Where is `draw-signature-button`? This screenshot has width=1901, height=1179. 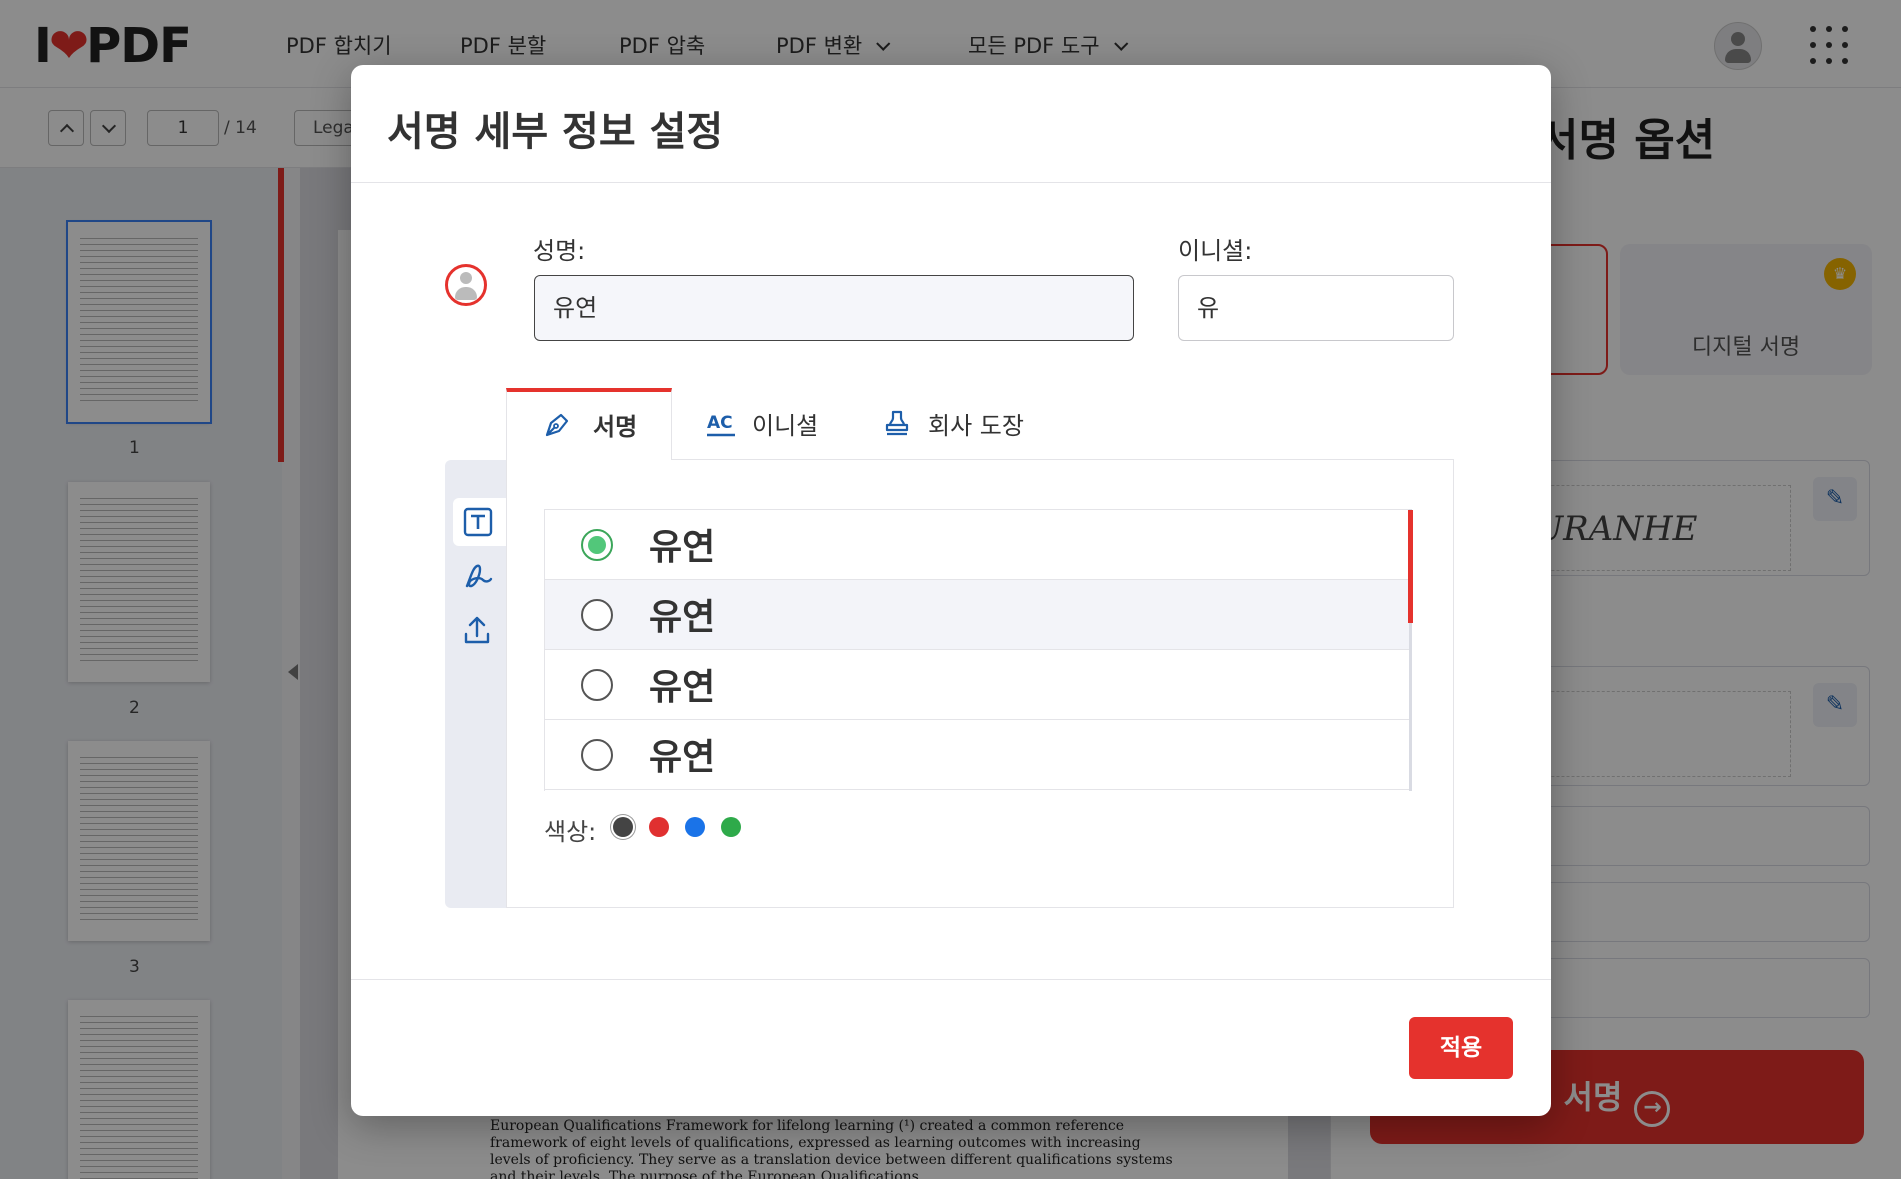
draw-signature-button is located at coordinates (477, 576).